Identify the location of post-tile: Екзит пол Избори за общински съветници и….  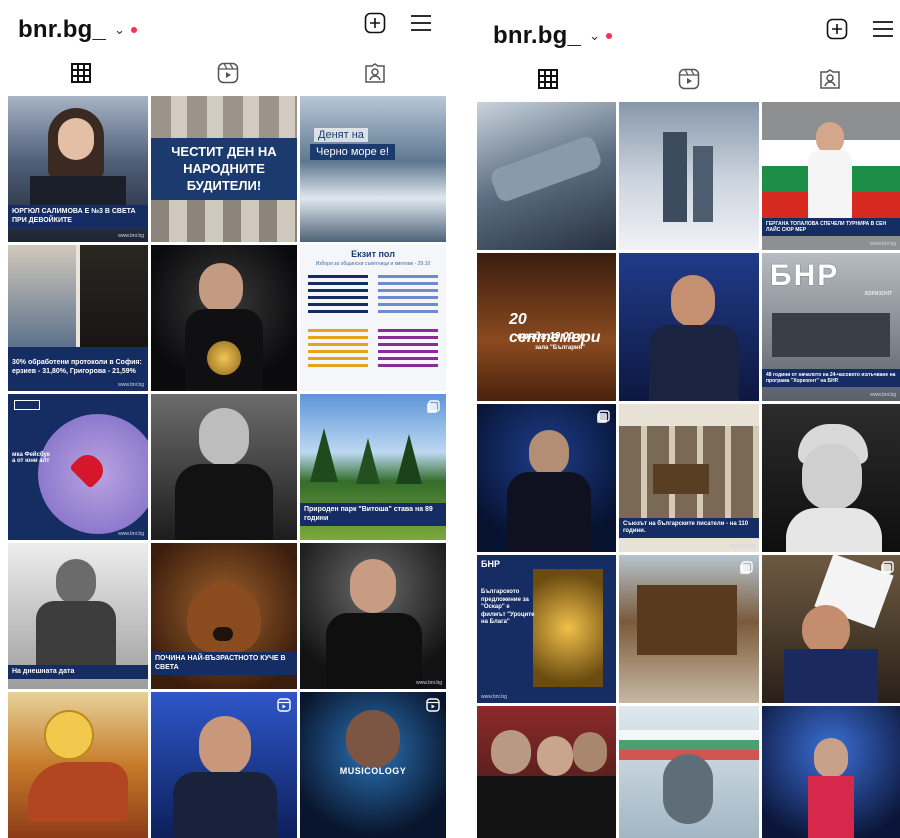
(373, 318).